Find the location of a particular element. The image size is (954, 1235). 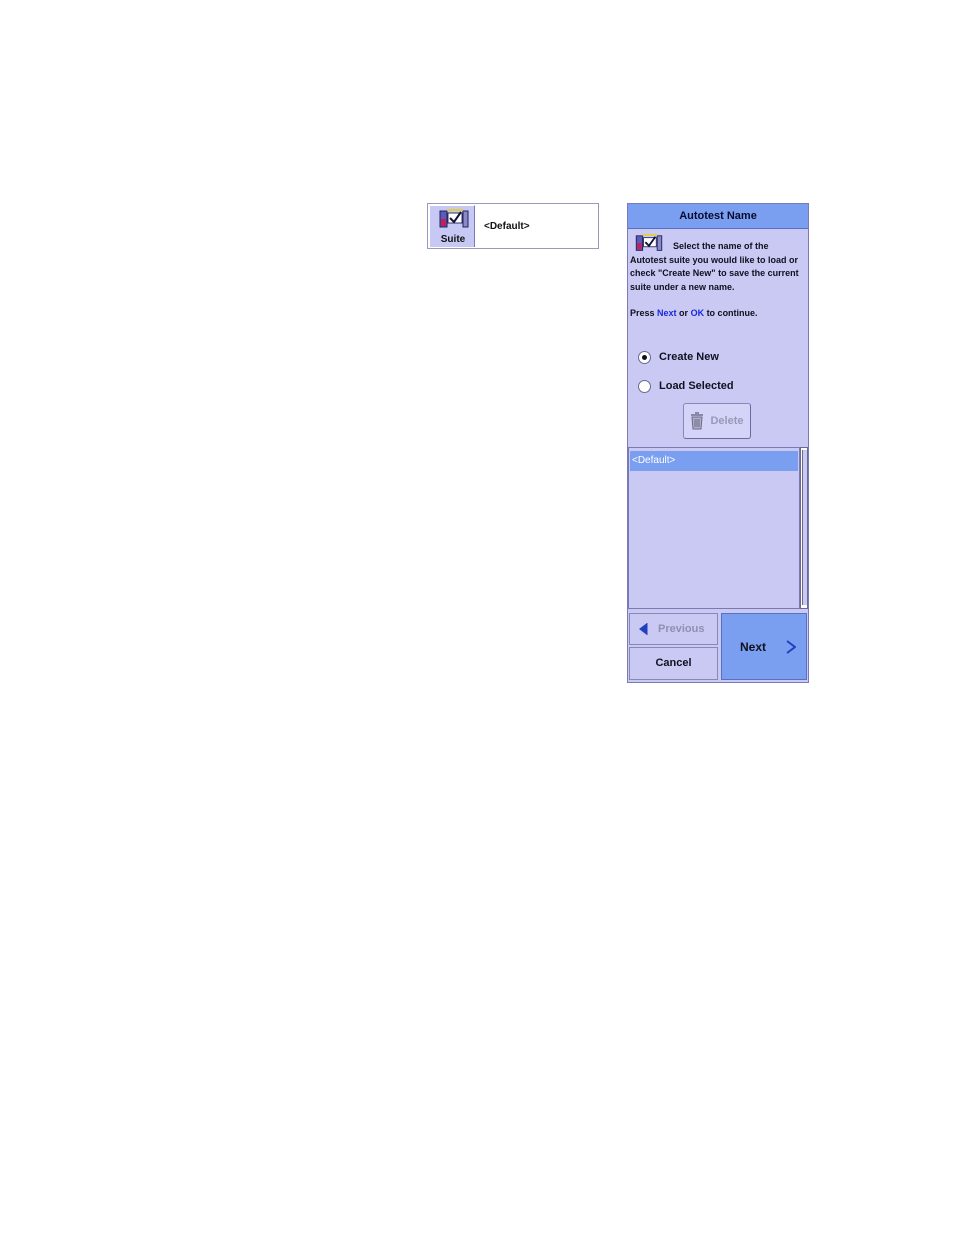

radio-create-new: Create New is located at coordinates (678, 357).